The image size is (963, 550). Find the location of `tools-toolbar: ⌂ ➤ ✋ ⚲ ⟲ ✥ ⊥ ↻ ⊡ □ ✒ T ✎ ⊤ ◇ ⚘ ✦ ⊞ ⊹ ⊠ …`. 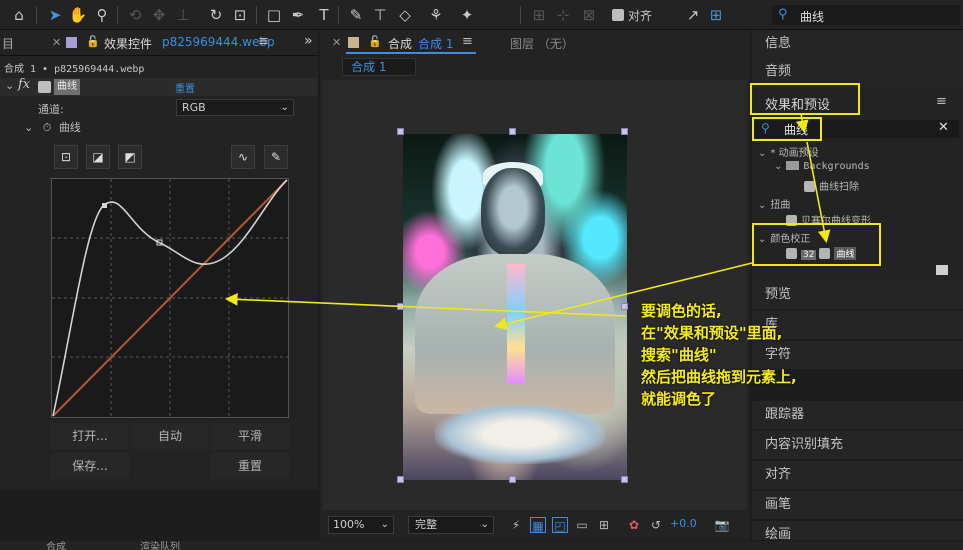

tools-toolbar: ⌂ ➤ ✋ ⚲ ⟲ ✥ ⊥ ↻ ⊡ □ ✒ T ✎ ⊤ ◇ ⚘ ✦ ⊞ ⊹ ⊠ … is located at coordinates (481, 15).